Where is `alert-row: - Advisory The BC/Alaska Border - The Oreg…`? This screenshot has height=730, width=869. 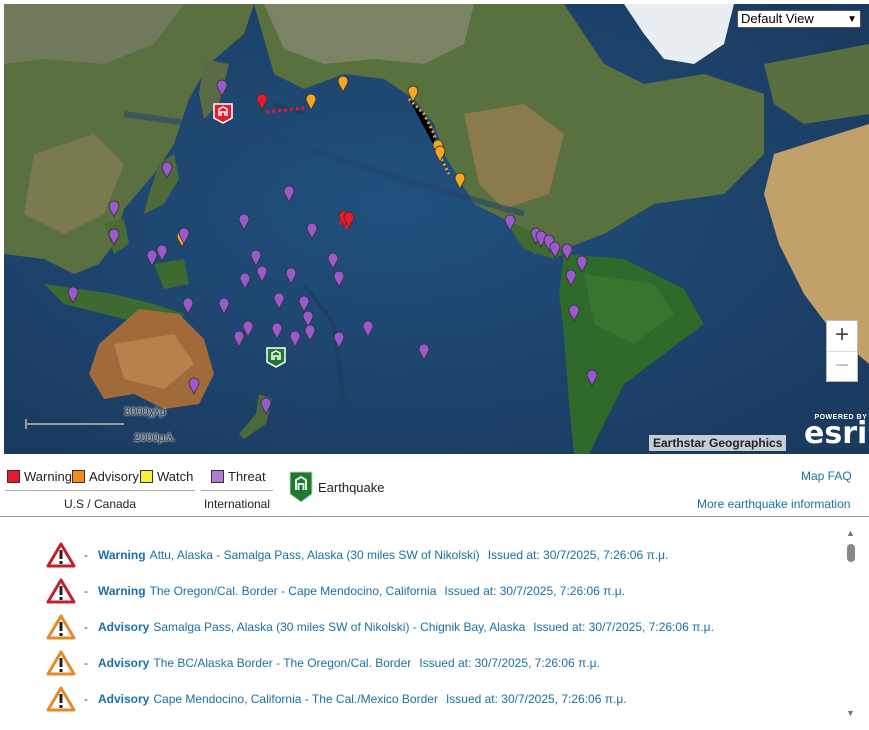 alert-row: - Advisory The BC/Alaska Border - The Oreg… is located at coordinates (323, 663).